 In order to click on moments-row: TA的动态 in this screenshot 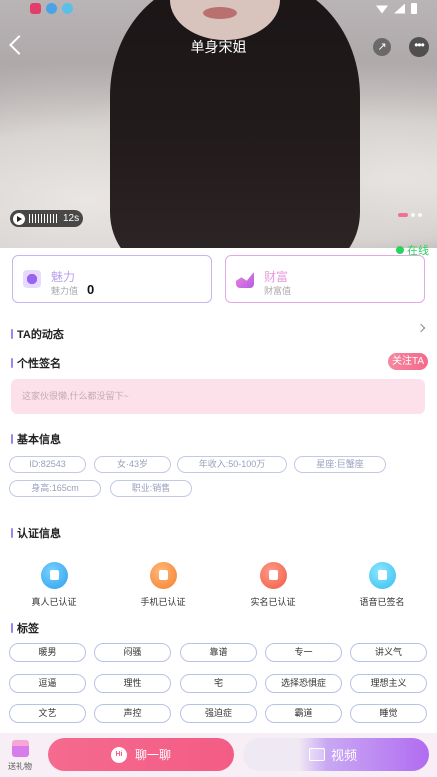, I will do `click(37, 334)`.